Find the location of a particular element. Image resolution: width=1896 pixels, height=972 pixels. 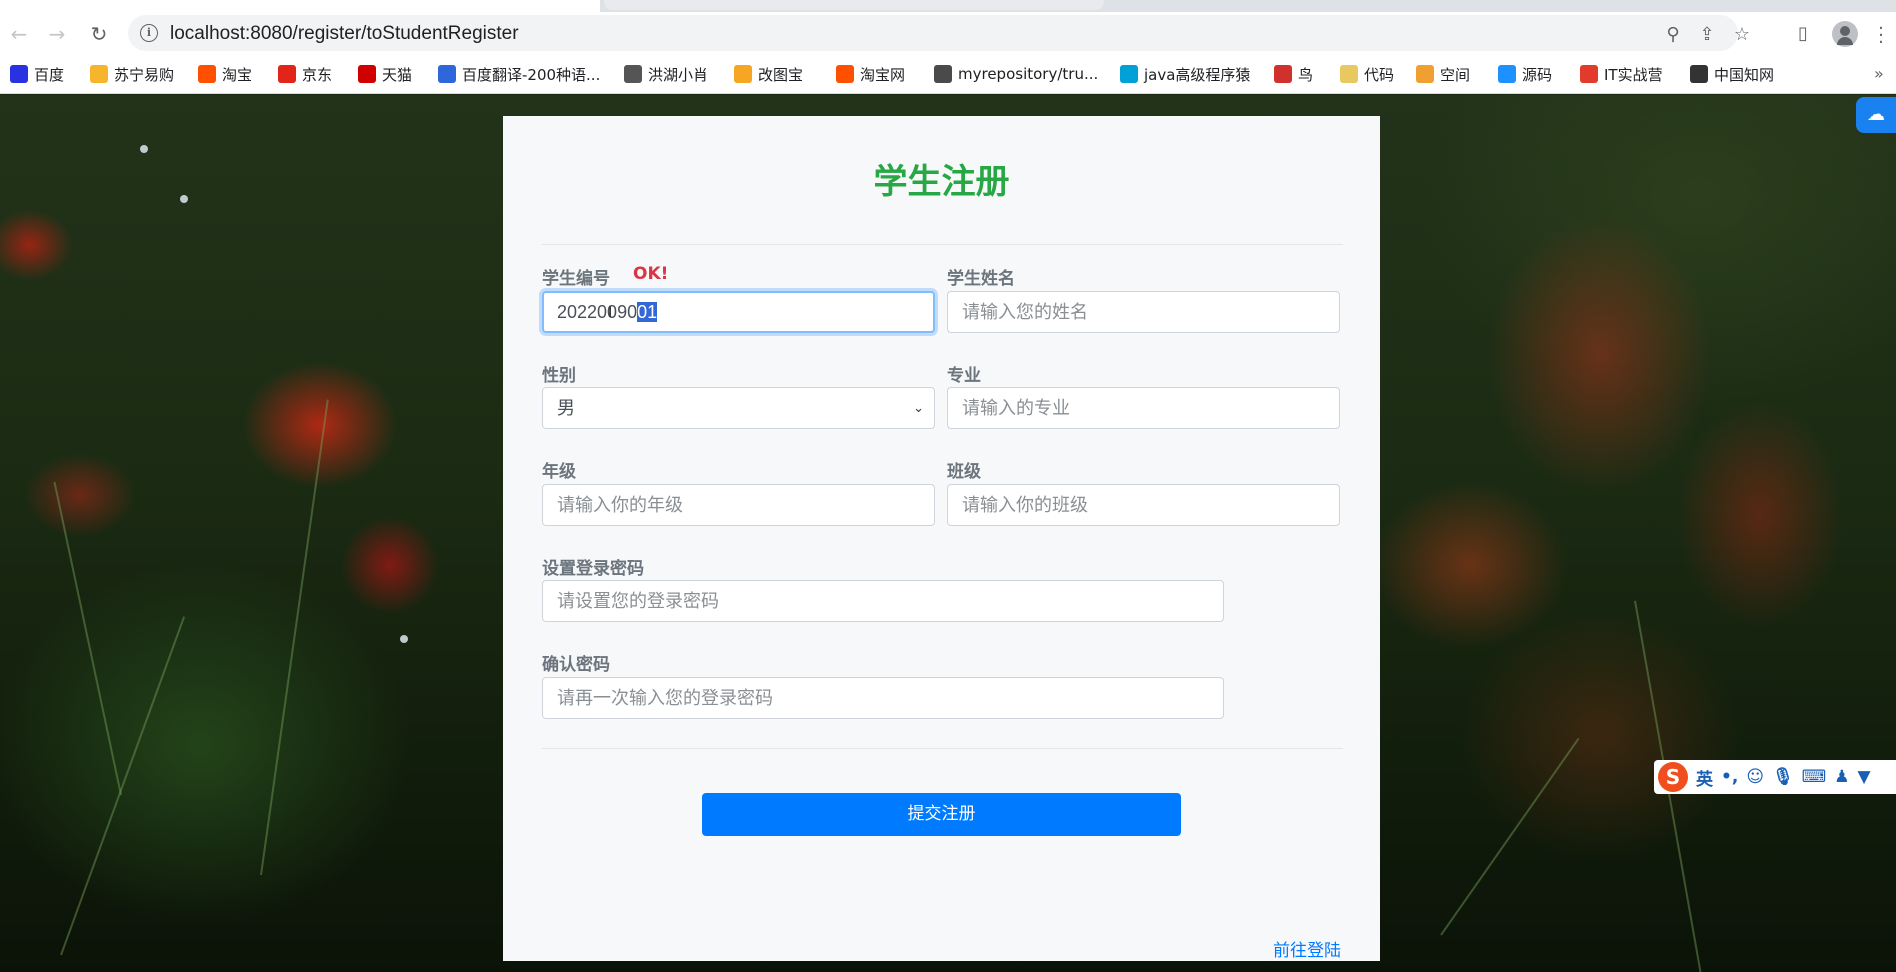

tab is located at coordinates (854, 5).